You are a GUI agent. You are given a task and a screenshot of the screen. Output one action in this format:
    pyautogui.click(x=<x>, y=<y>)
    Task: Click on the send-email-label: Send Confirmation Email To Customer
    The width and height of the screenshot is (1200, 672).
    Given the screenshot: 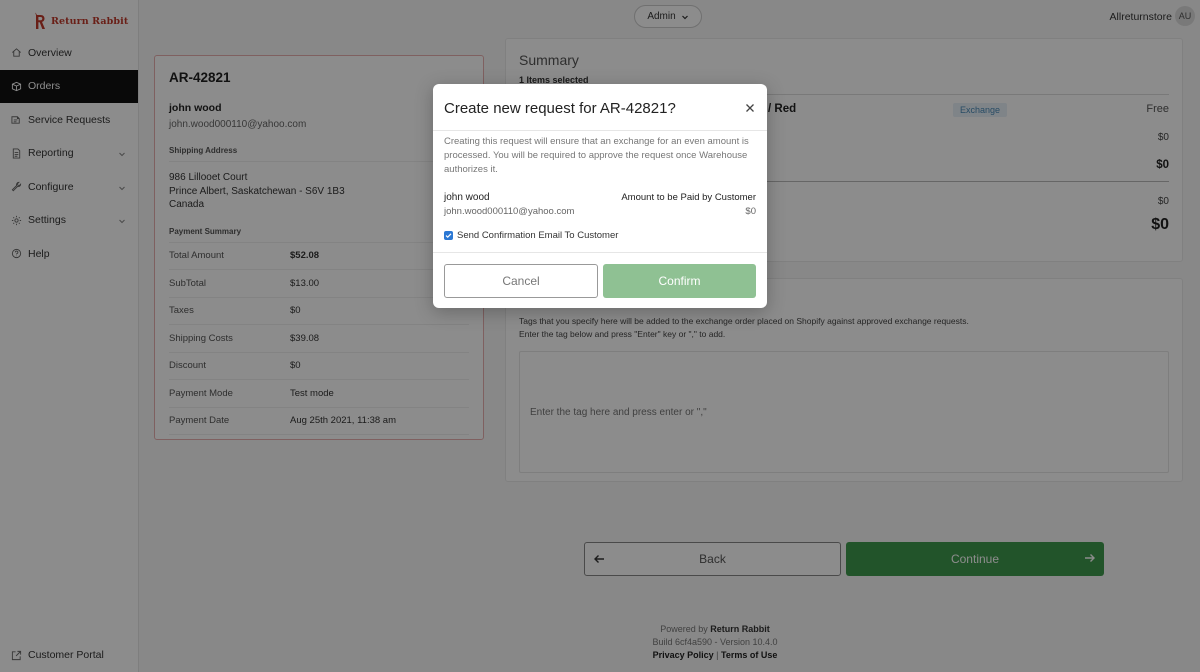 What is the action you would take?
    pyautogui.click(x=538, y=235)
    